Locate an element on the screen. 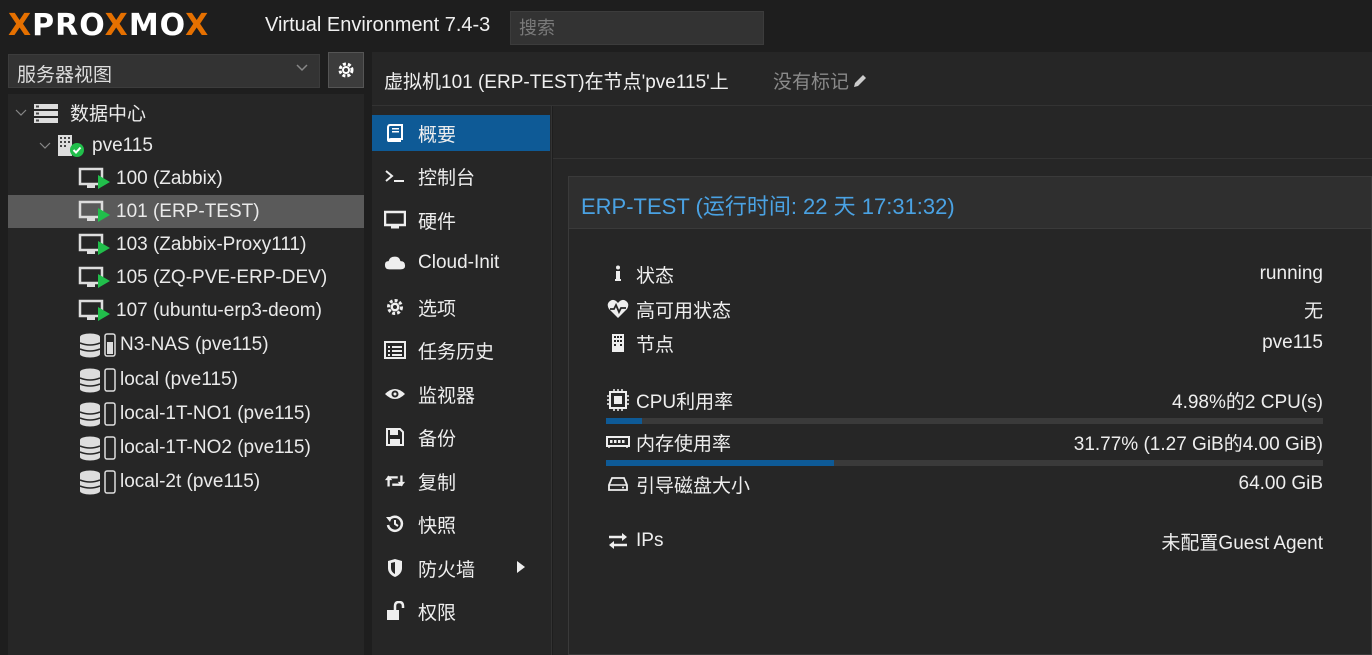 The height and width of the screenshot is (655, 1372). row-value: running is located at coordinates (1291, 273).